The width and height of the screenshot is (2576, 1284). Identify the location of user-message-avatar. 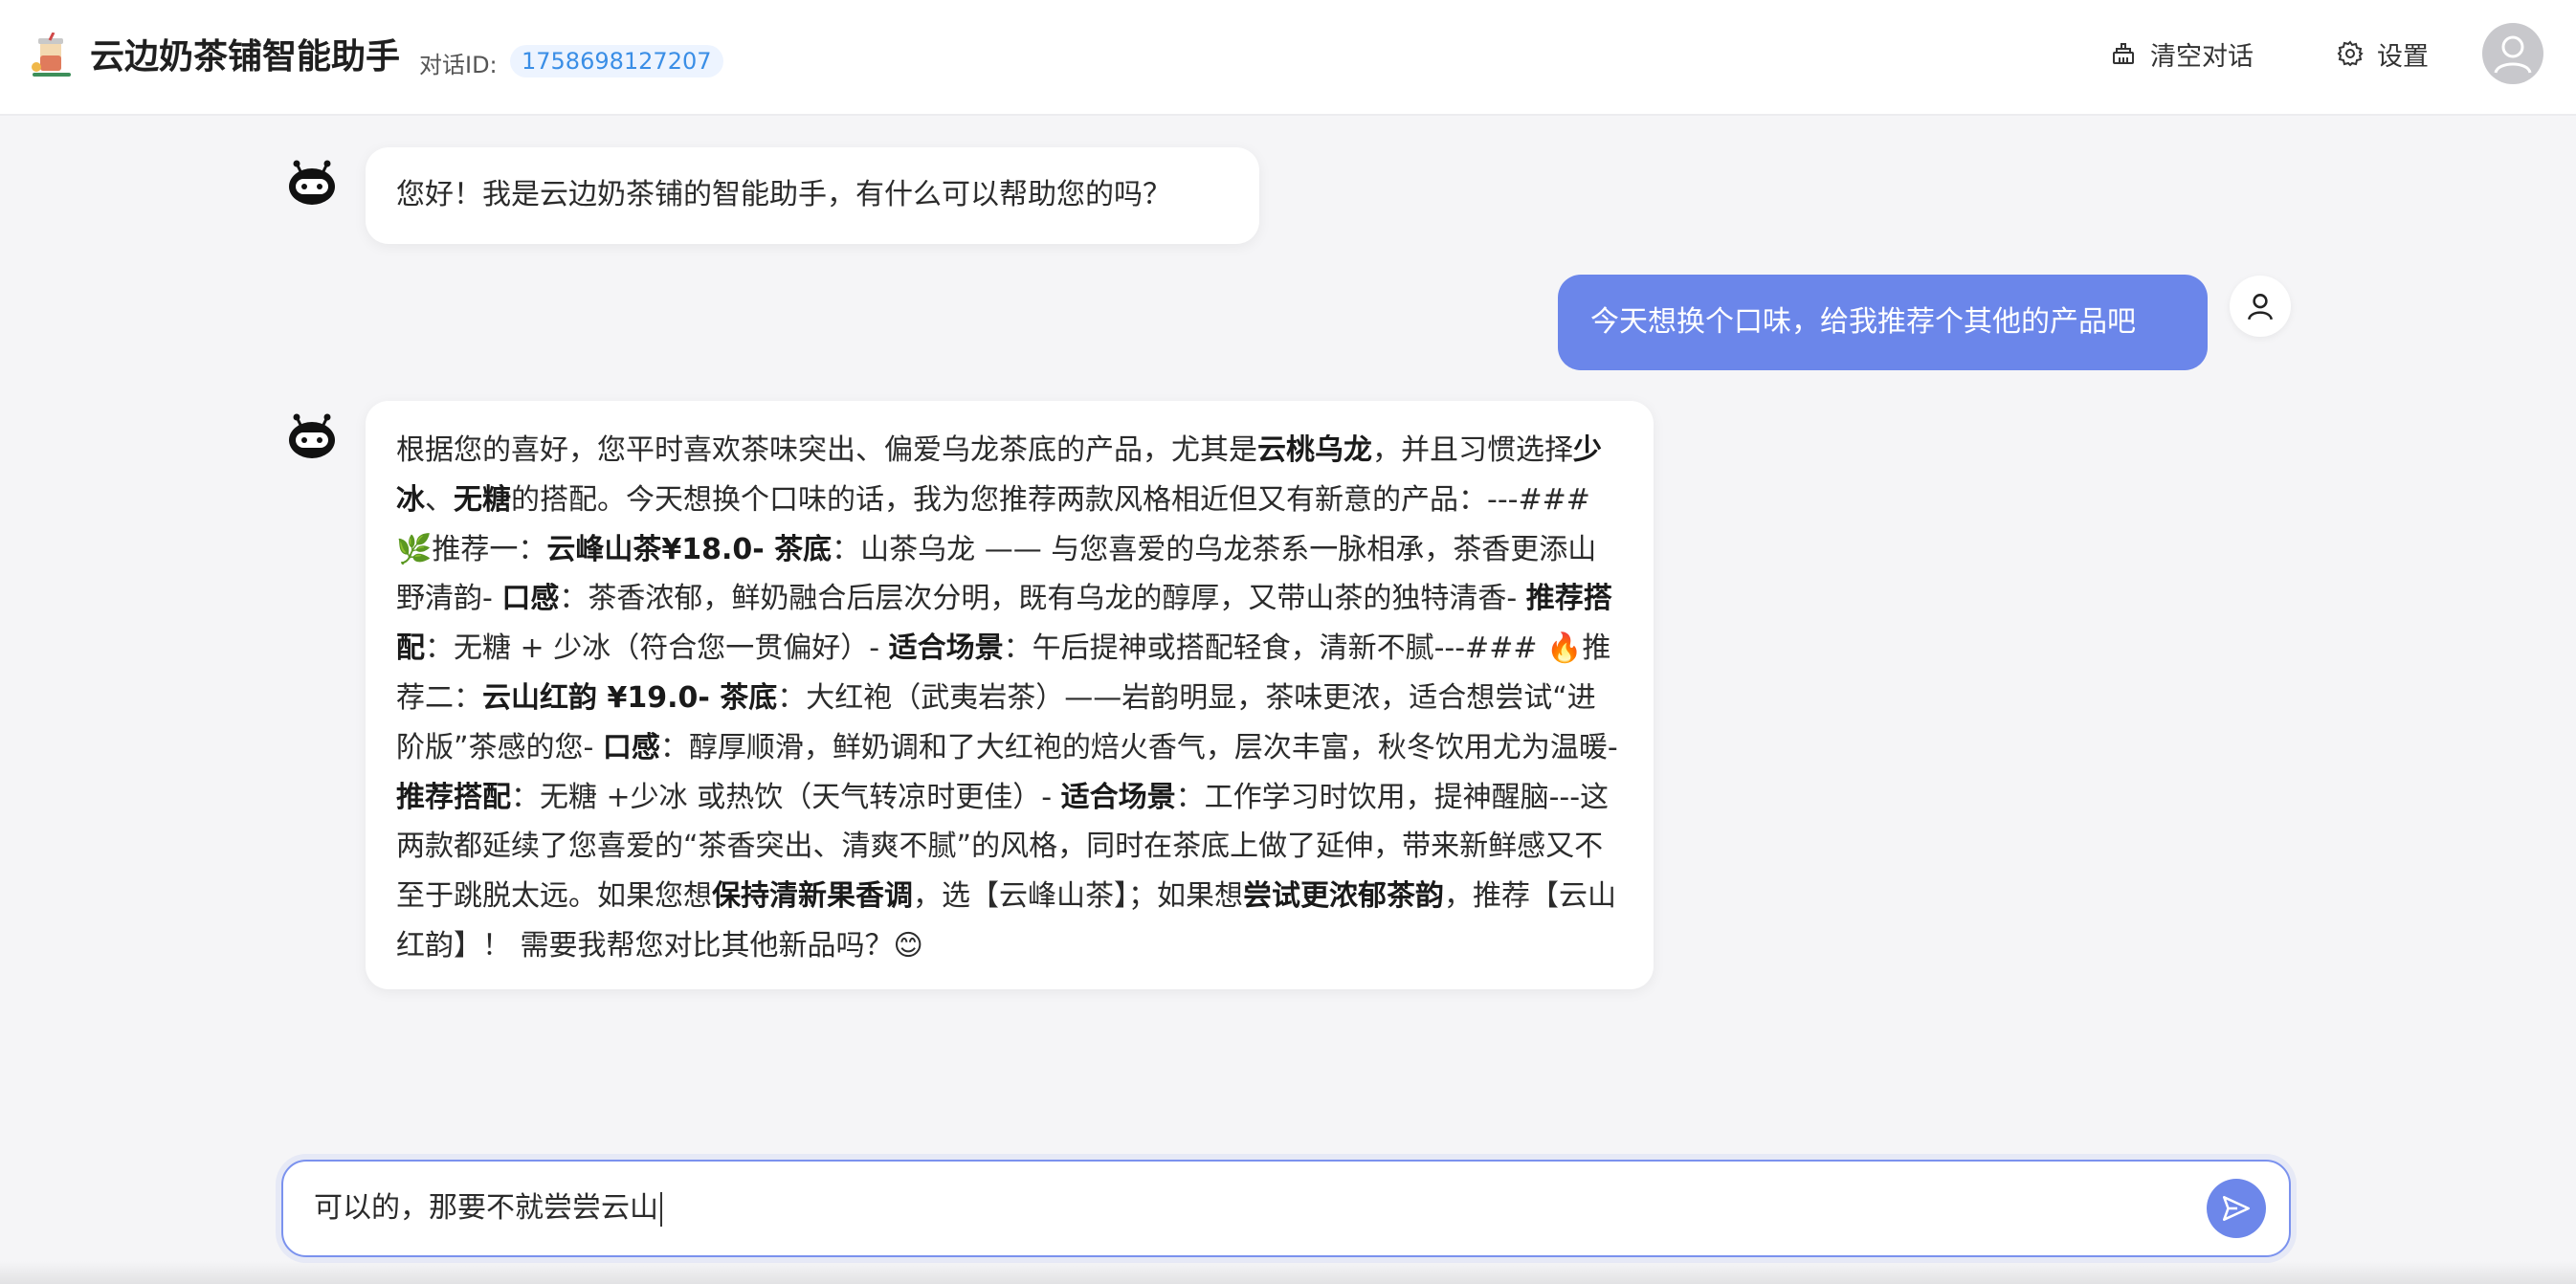
(2260, 306).